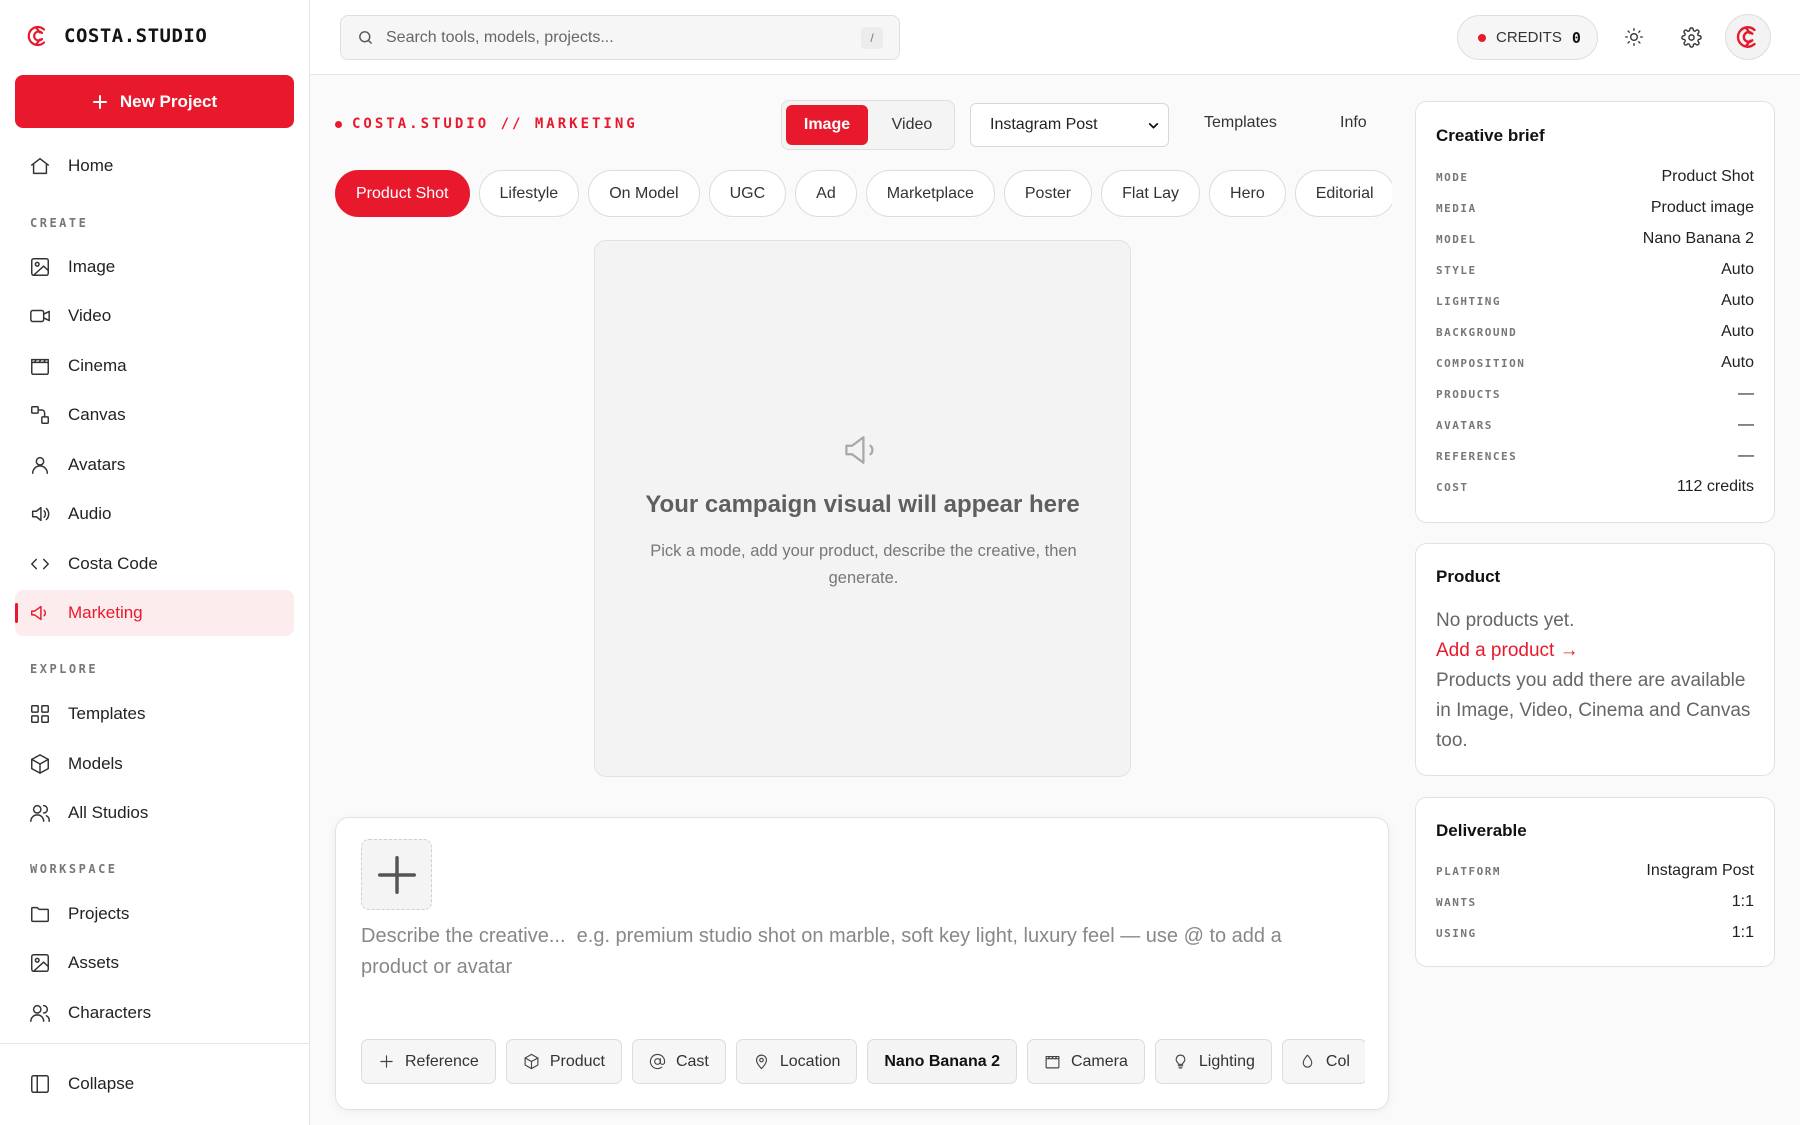 This screenshot has width=1800, height=1125. I want to click on brief-row: MODEL Nano Banana 2, so click(1595, 239).